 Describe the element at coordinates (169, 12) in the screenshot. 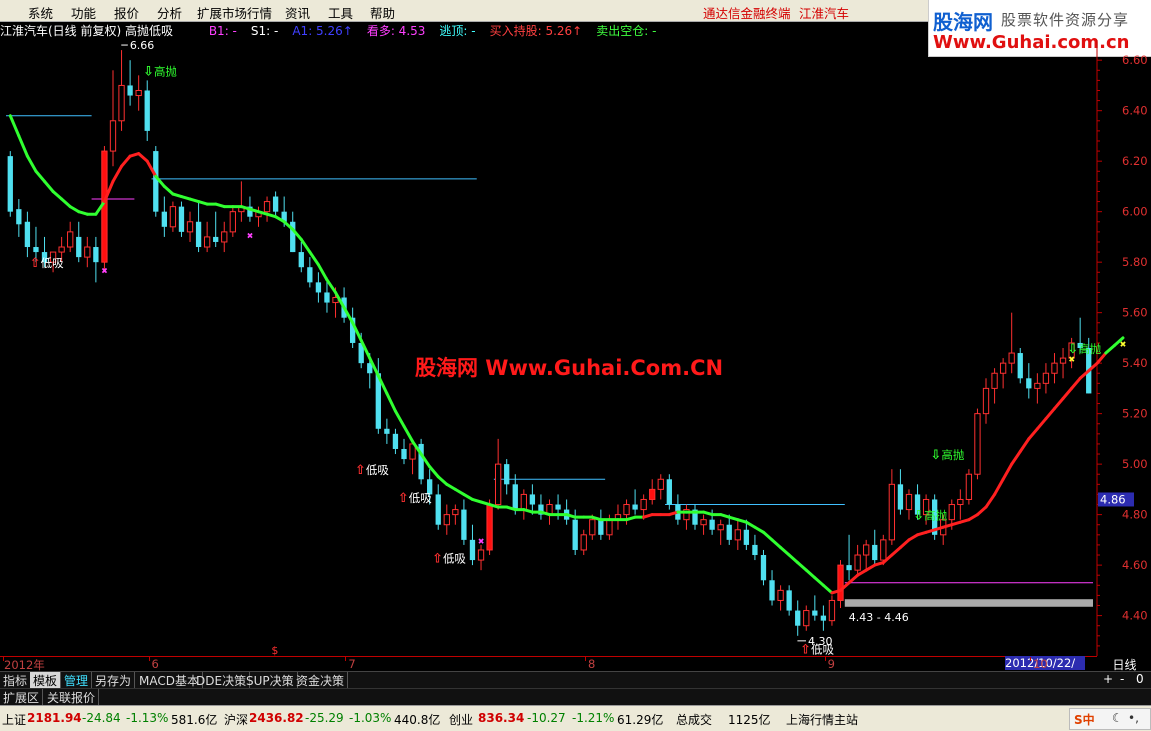

I see `menu-analysis: 分析` at that location.